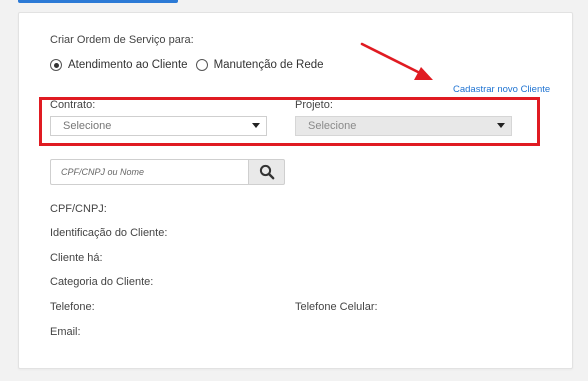 The width and height of the screenshot is (588, 381). What do you see at coordinates (73, 105) in the screenshot?
I see `contract-label: Contrato:` at bounding box center [73, 105].